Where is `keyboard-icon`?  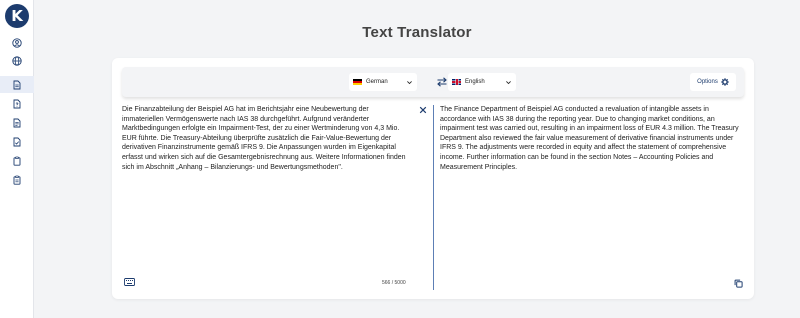 keyboard-icon is located at coordinates (129, 282).